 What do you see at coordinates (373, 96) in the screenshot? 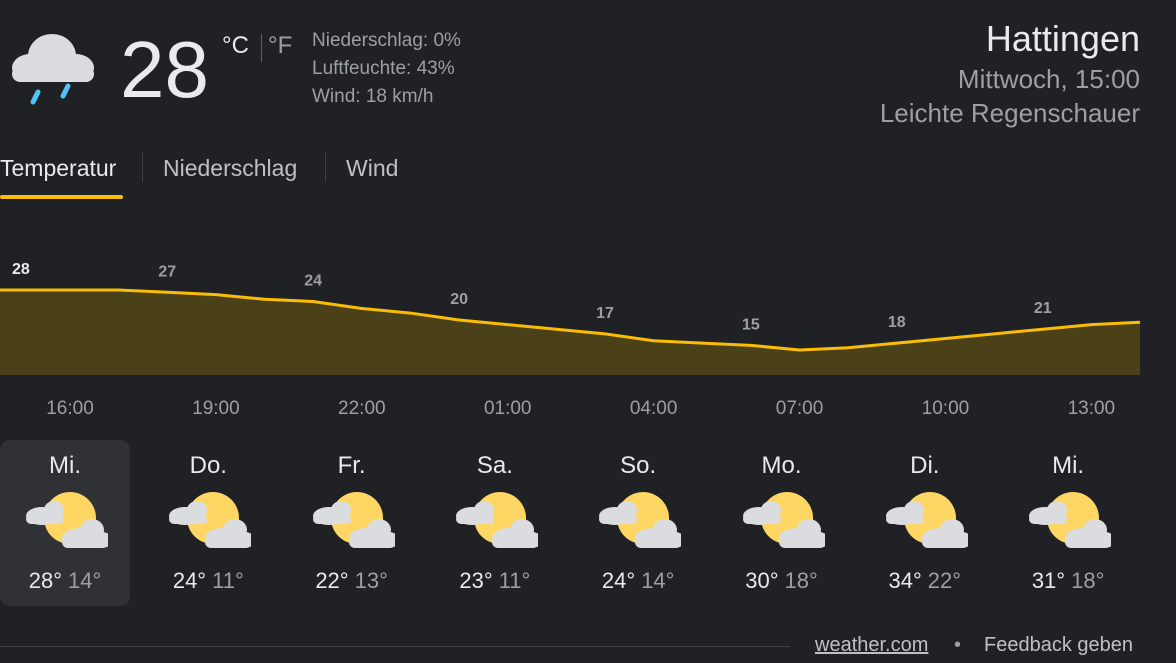
I see `wind-text: Wind: 18 km/h` at bounding box center [373, 96].